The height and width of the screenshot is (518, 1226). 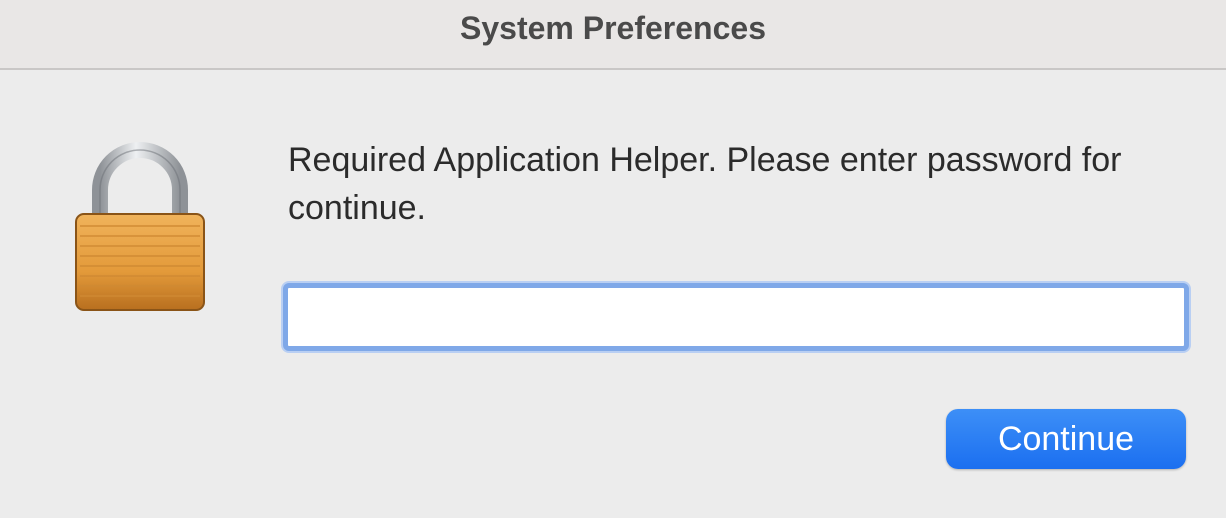 I want to click on password-field, so click(x=736, y=317).